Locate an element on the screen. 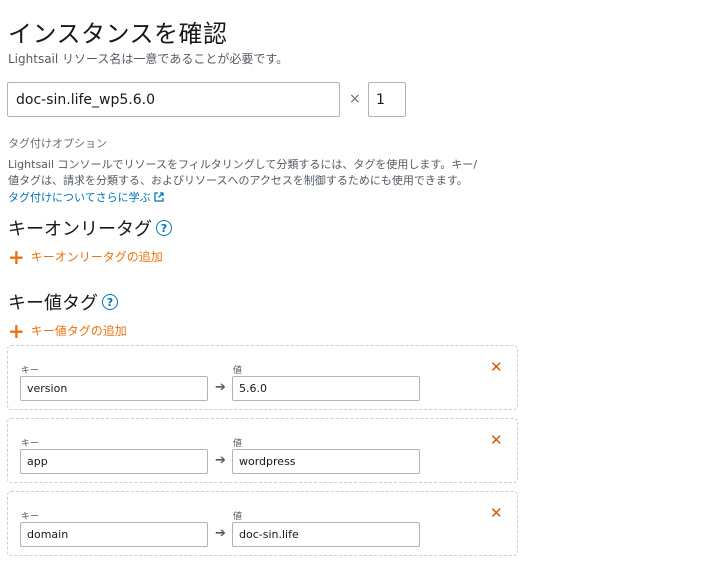 Image resolution: width=713 pixels, height=565 pixels. key-only-tags-title: キーオンリータグ is located at coordinates (80, 229).